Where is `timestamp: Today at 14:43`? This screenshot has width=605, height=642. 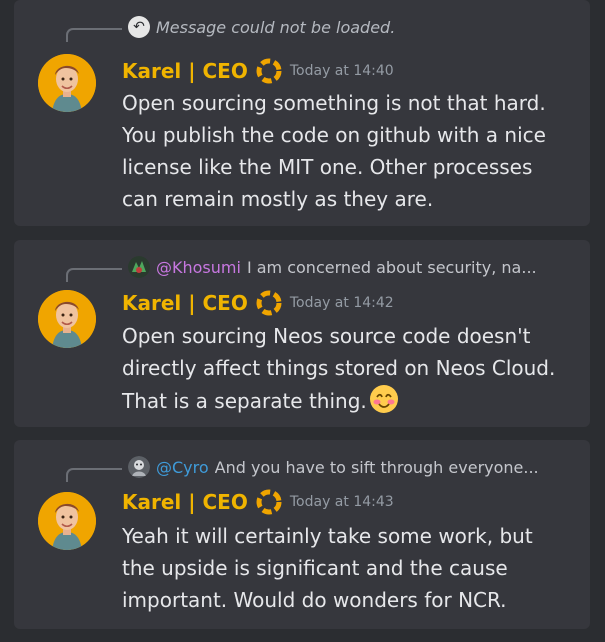
timestamp: Today at 14:43 is located at coordinates (342, 502).